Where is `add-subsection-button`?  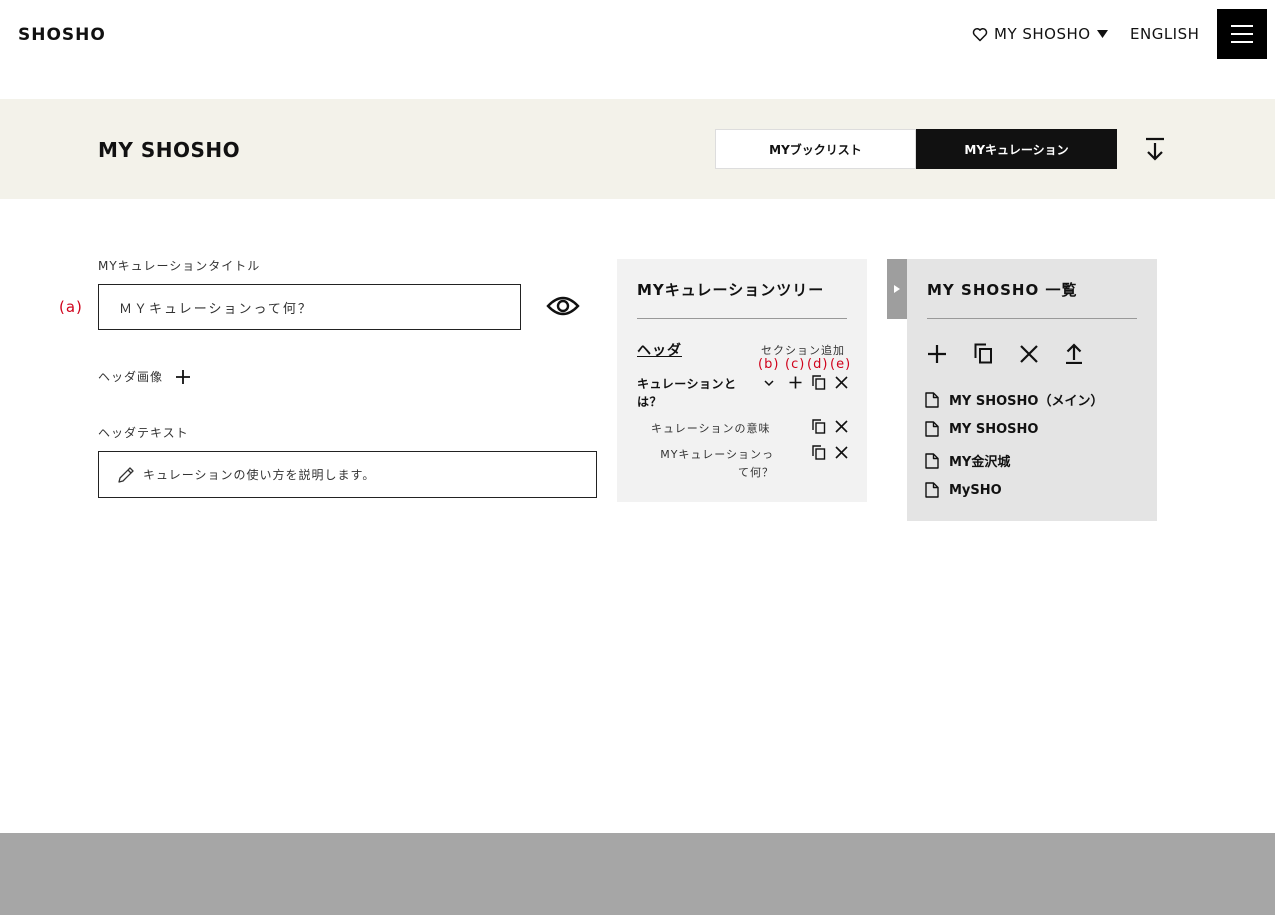 add-subsection-button is located at coordinates (795, 382).